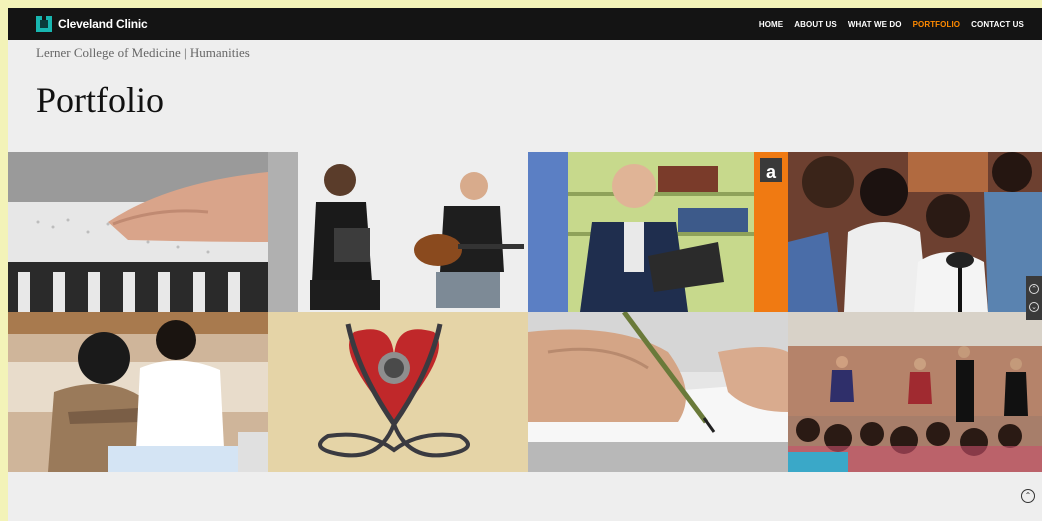  I want to click on portfolio-tile-musicians, so click(398, 232).